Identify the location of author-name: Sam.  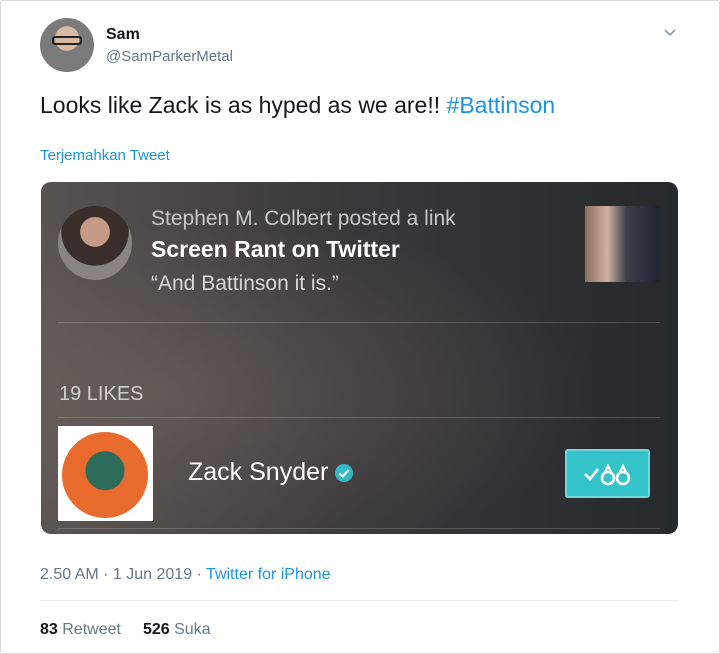
(123, 35).